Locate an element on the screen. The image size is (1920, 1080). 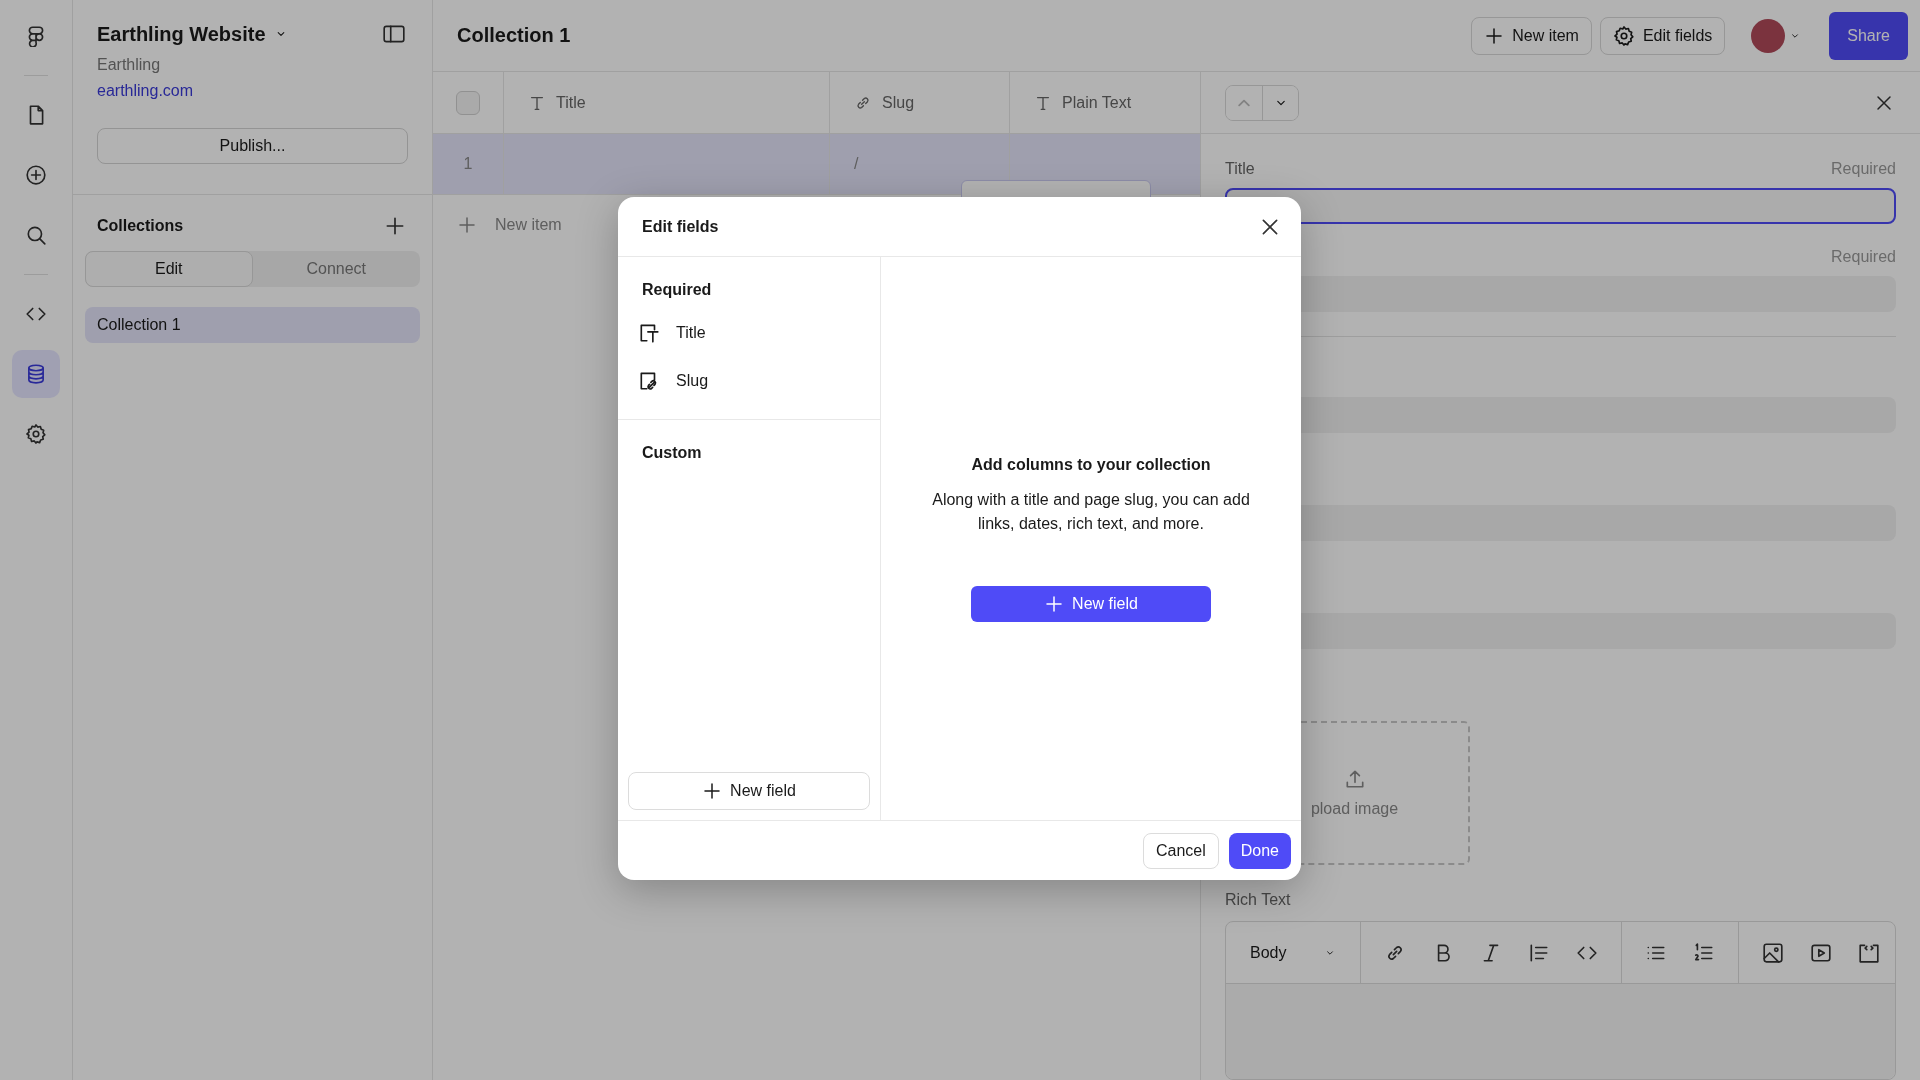
checkbox is located at coordinates (468, 102).